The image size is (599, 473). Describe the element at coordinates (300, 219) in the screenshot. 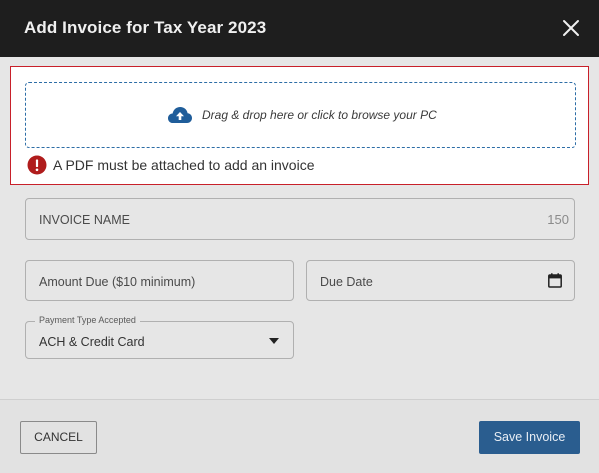

I see `invoice-name-input: INVOICE NAME 150` at that location.